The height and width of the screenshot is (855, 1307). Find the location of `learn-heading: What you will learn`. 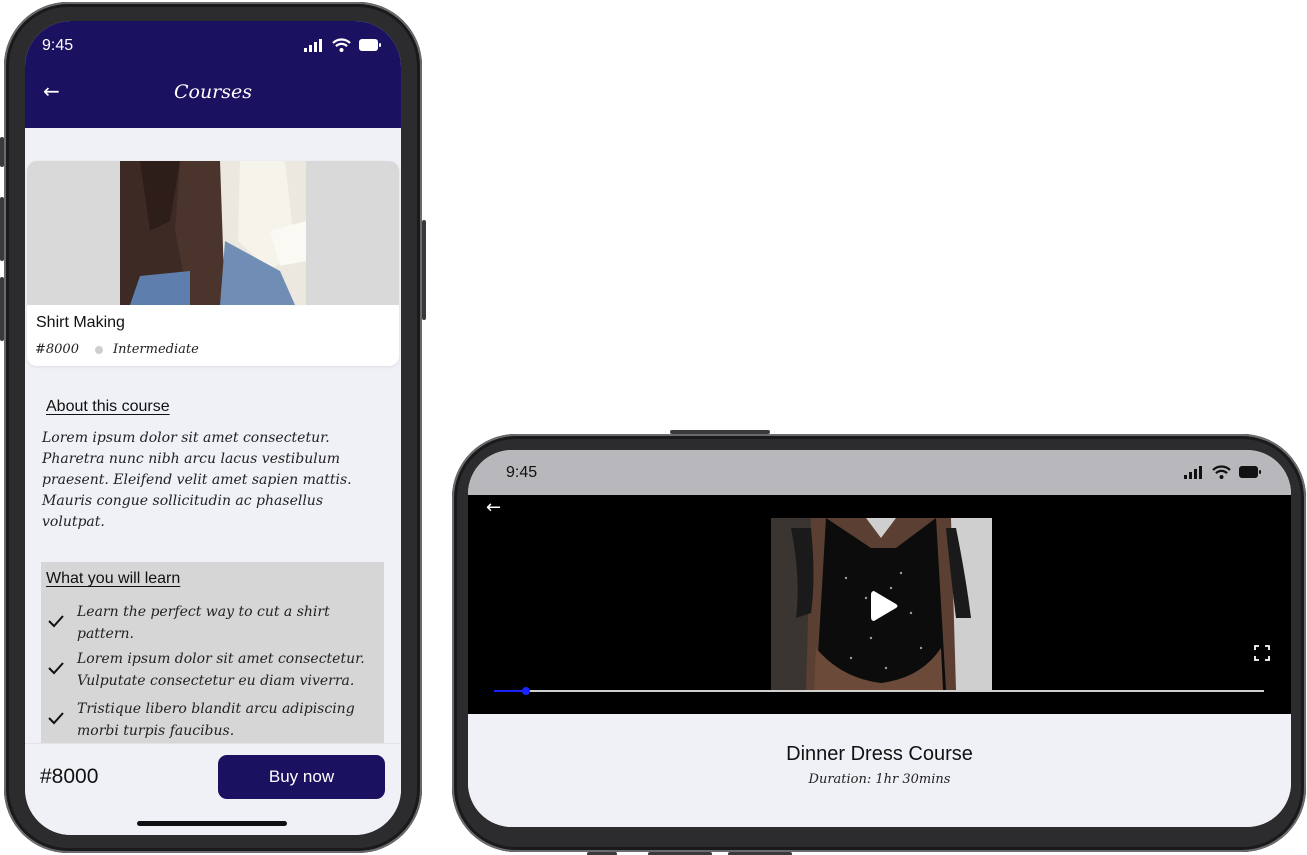

learn-heading: What you will learn is located at coordinates (113, 578).